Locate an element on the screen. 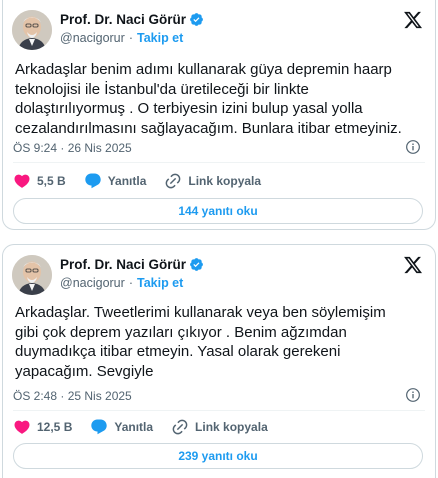 The width and height of the screenshot is (438, 478). read-replies-button: 144 yanıtı oku is located at coordinates (218, 211).